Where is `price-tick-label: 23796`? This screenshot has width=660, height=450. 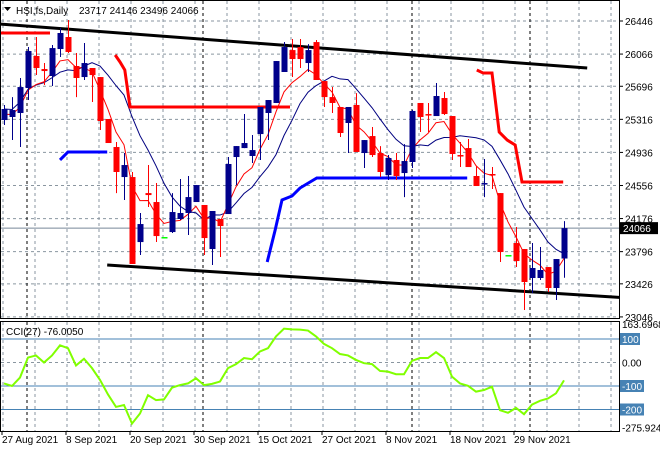
price-tick-label: 23796 is located at coordinates (639, 253).